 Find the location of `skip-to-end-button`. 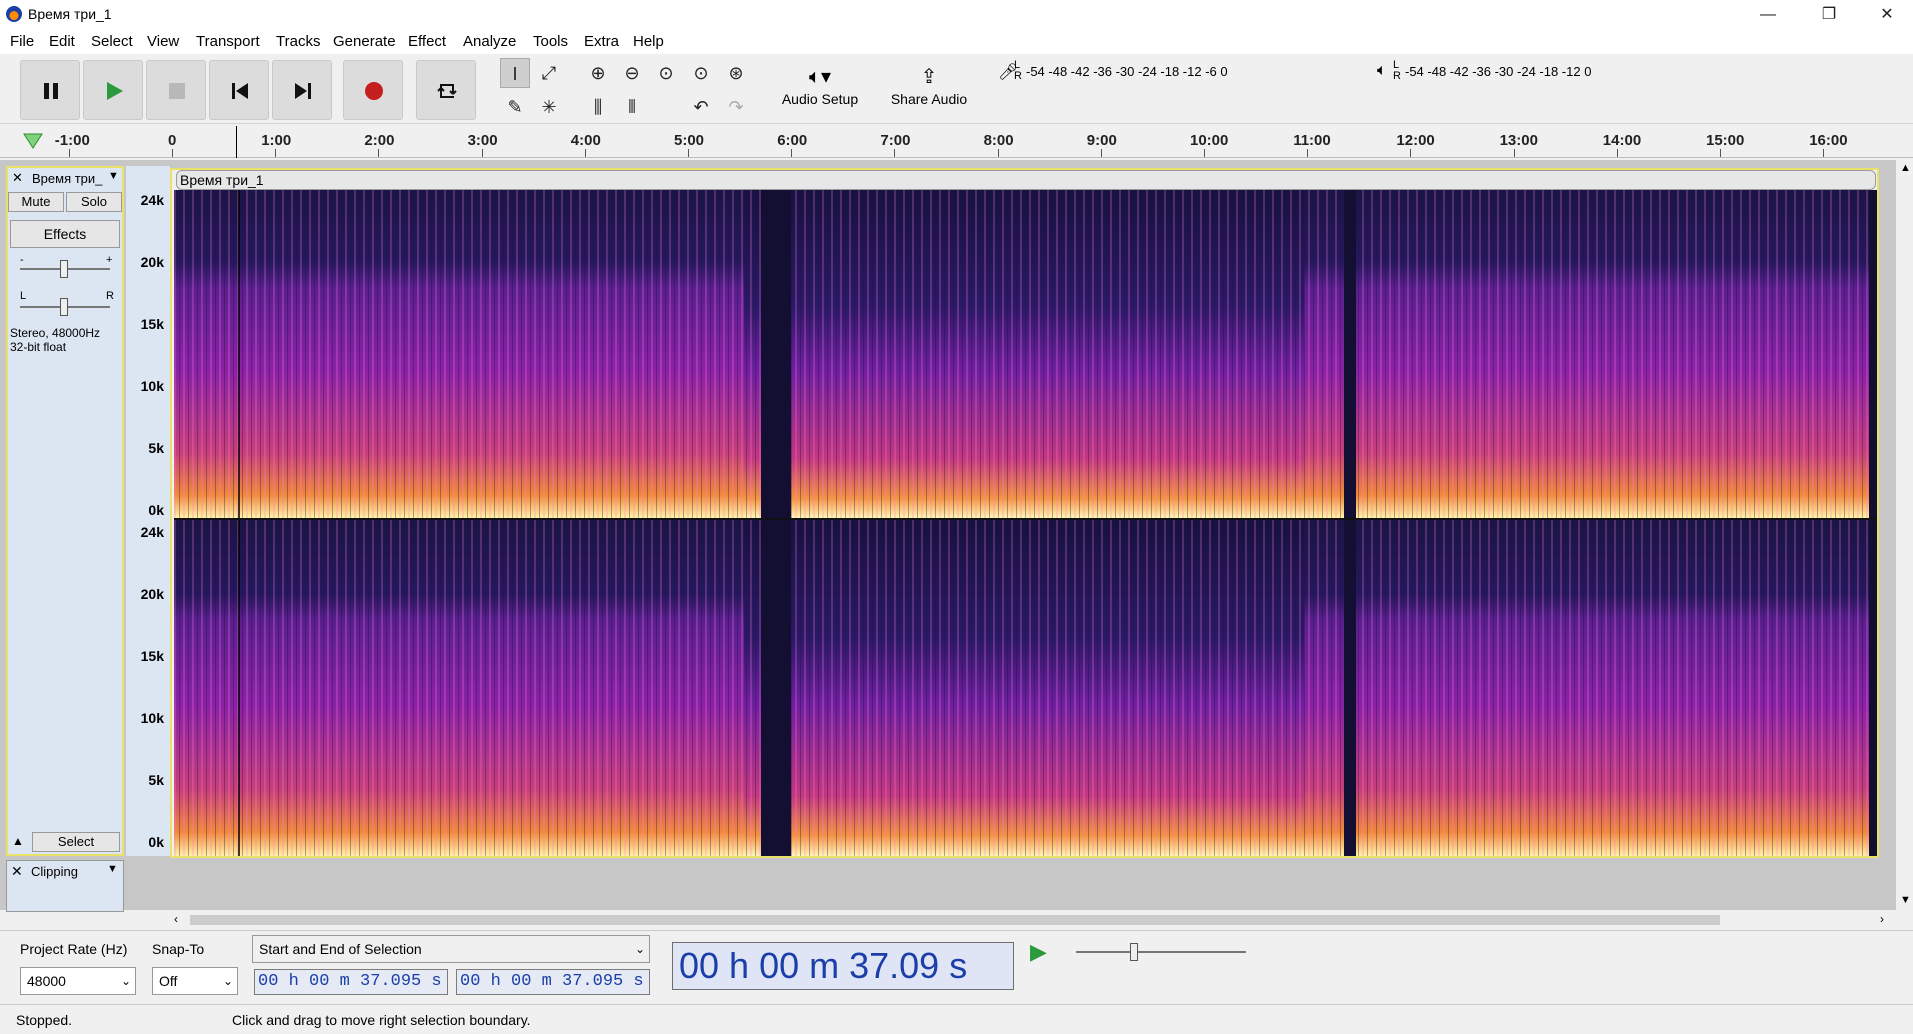

skip-to-end-button is located at coordinates (302, 90).